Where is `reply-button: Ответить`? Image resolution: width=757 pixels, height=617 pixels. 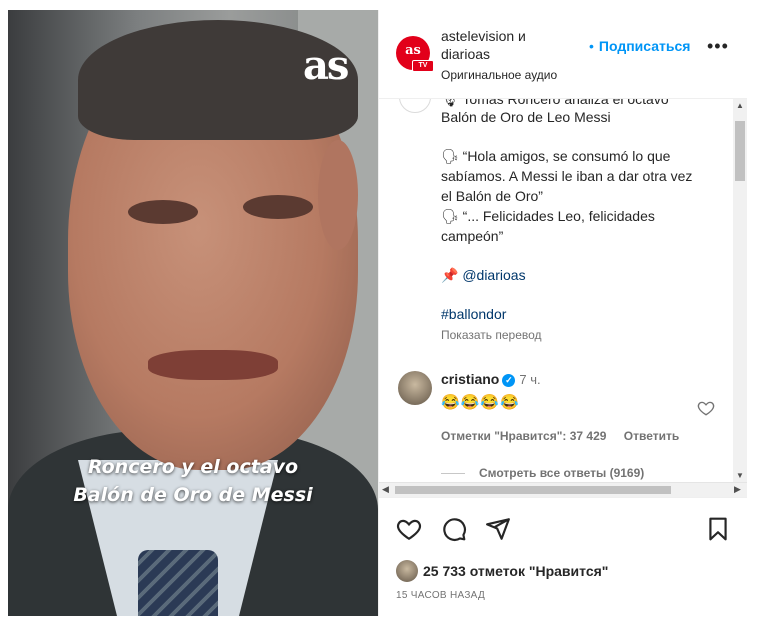
reply-button: Ответить is located at coordinates (651, 436).